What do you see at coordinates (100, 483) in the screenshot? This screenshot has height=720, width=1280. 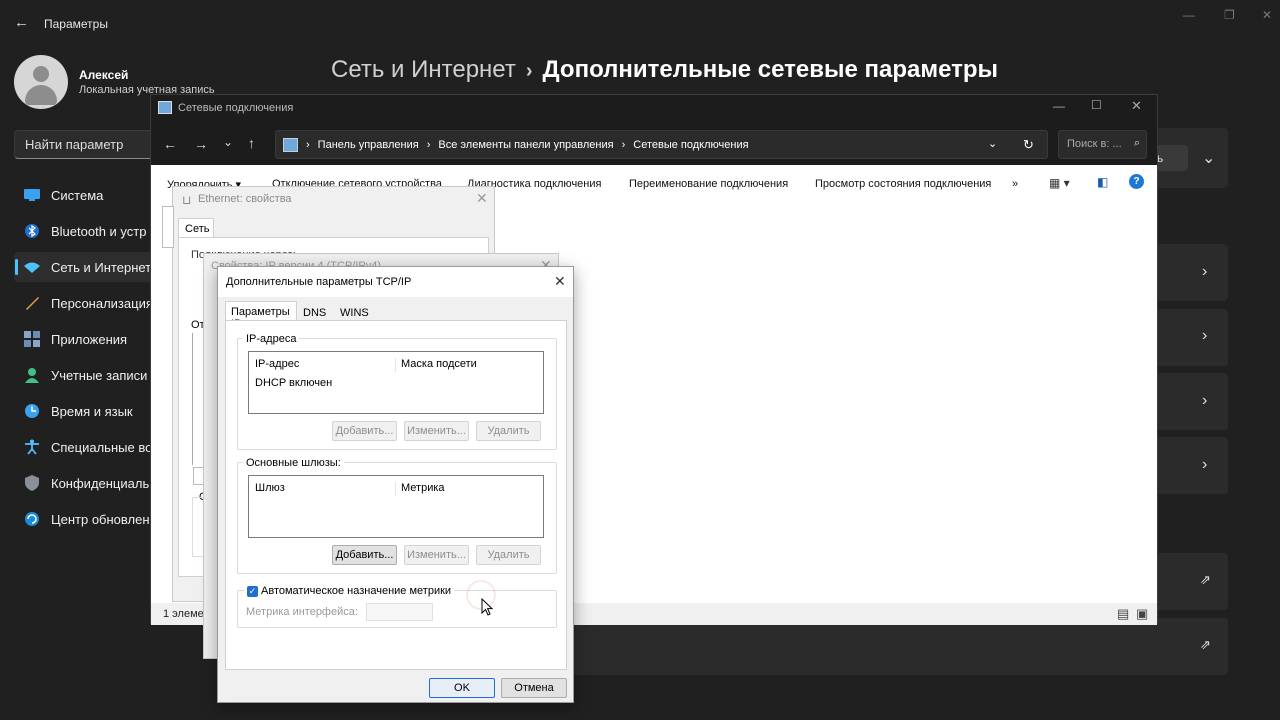 I see `nav-label: Конфиденциаль` at bounding box center [100, 483].